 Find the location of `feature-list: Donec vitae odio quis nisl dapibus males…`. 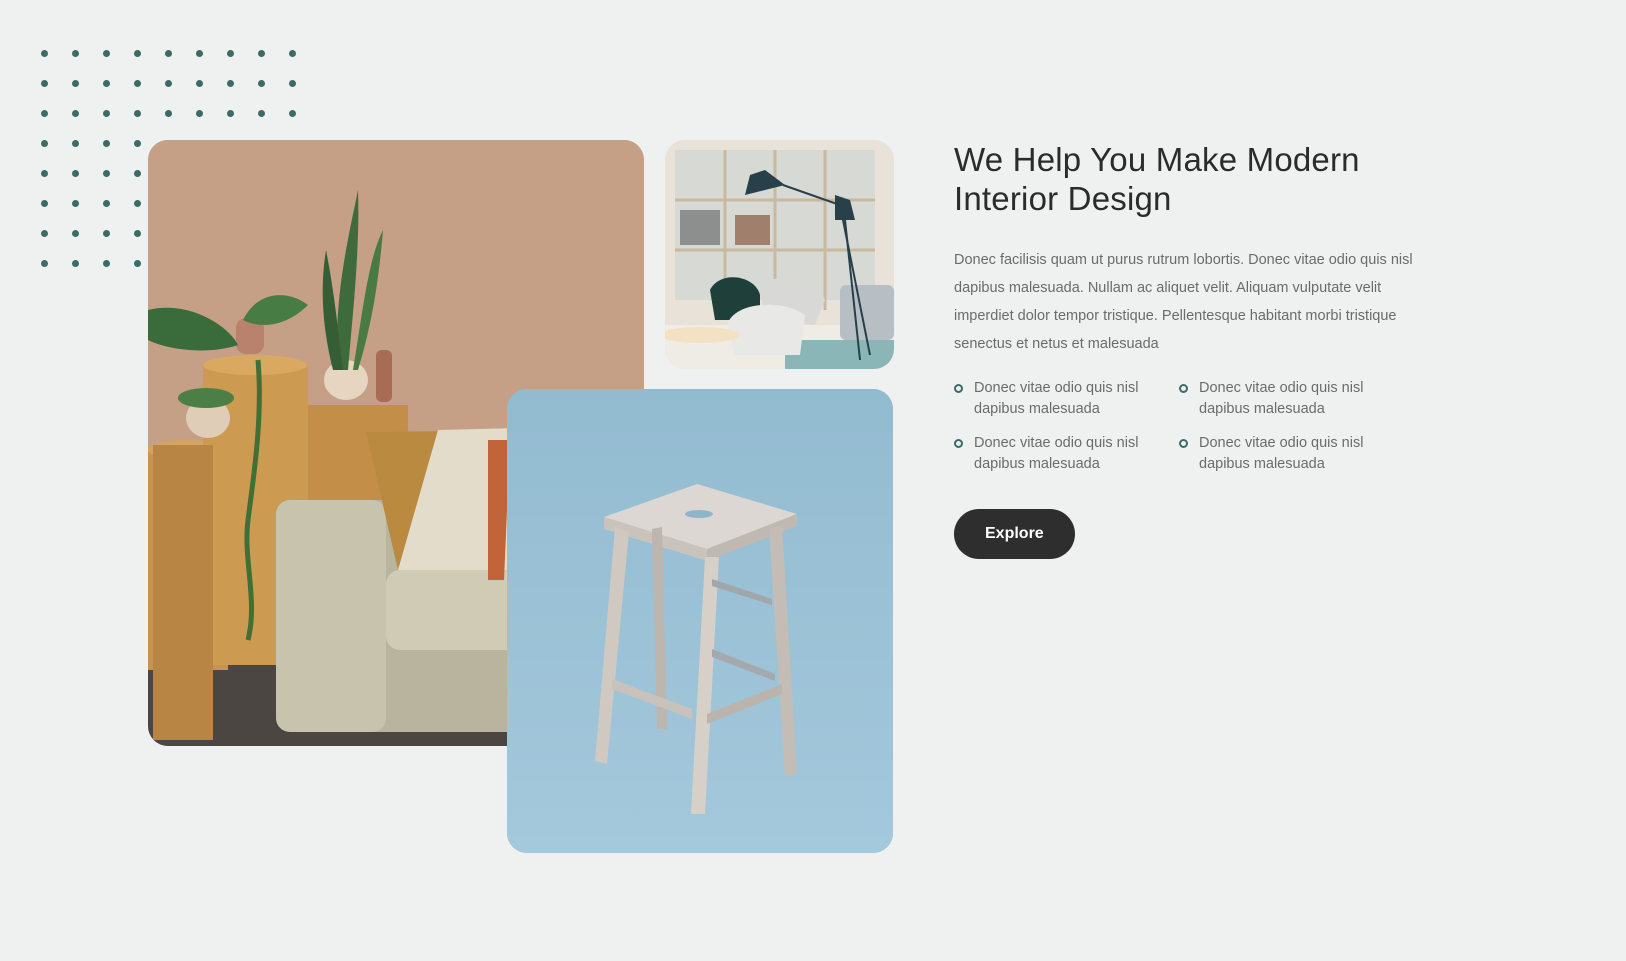

feature-list: Donec vitae odio quis nisl dapibus males… is located at coordinates (1194, 426).